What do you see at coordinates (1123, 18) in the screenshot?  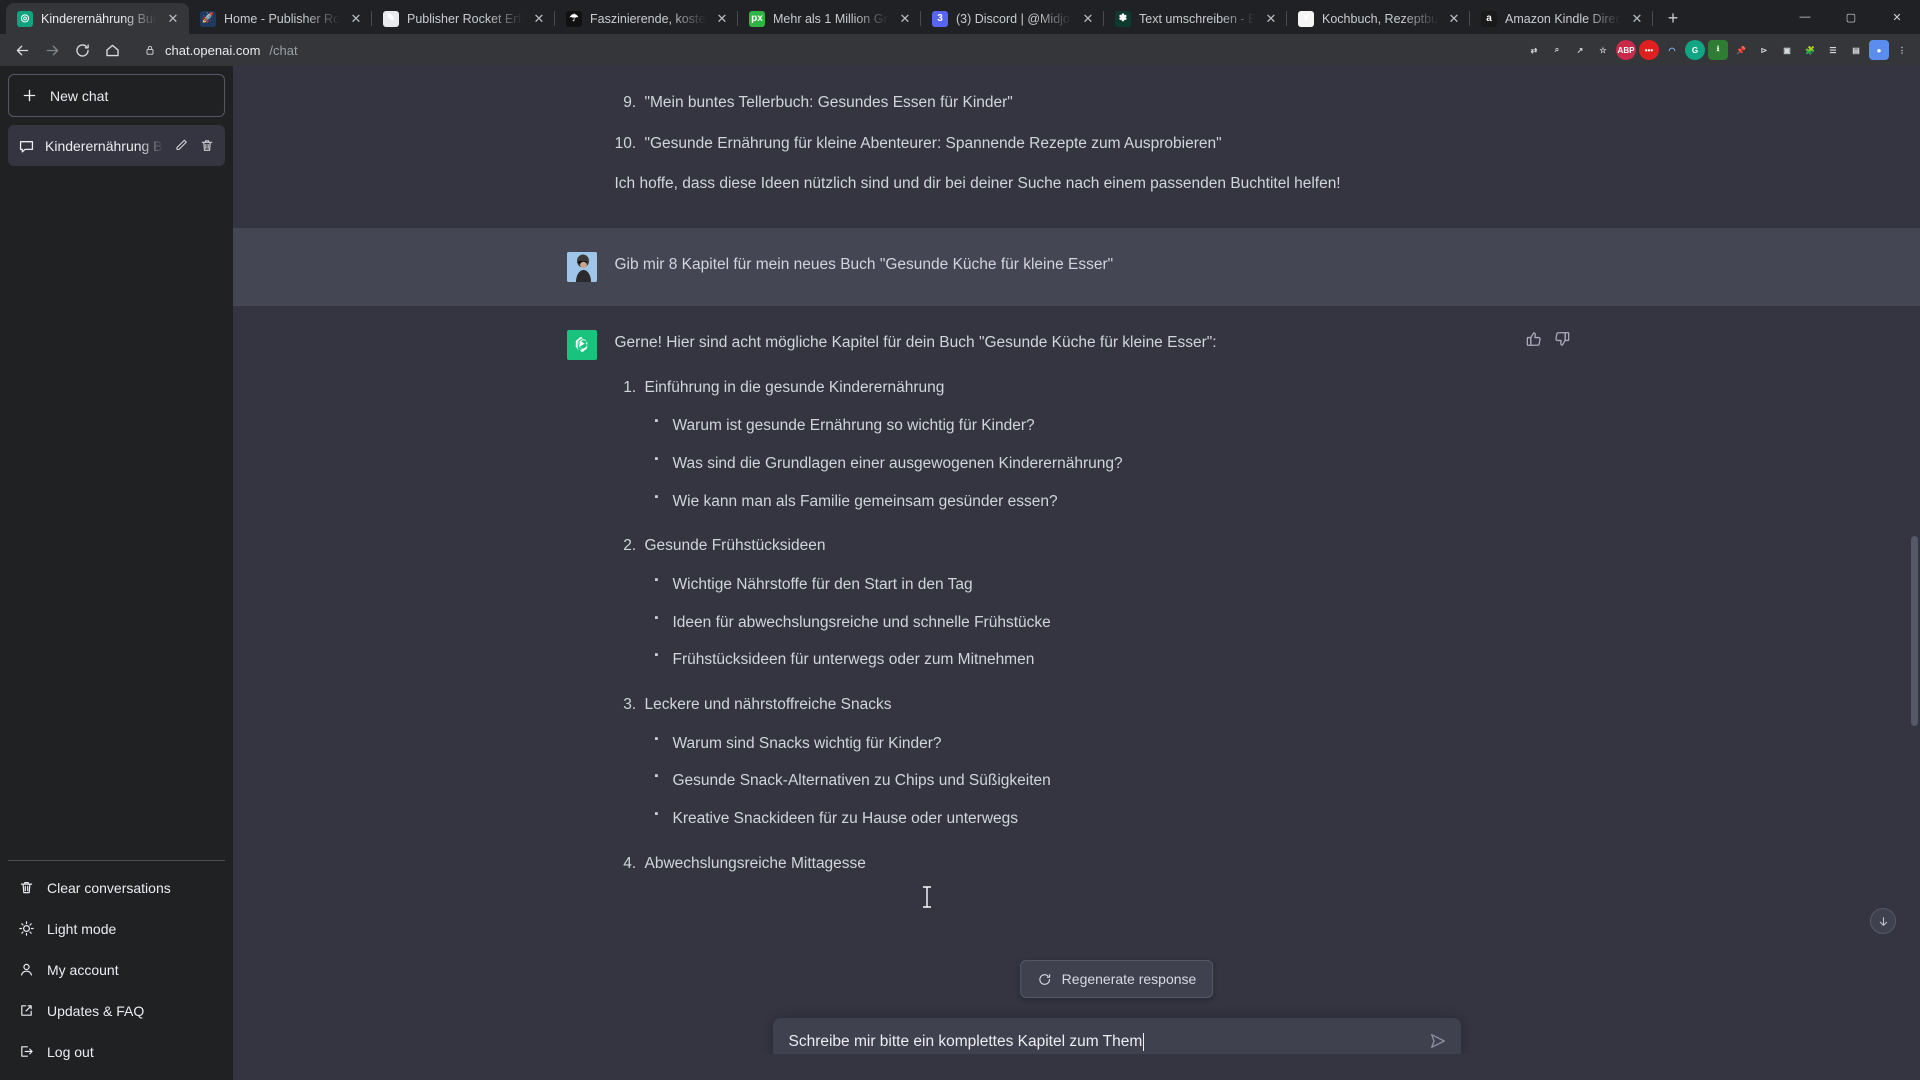 I see `text-tool-icon: ✽` at bounding box center [1123, 18].